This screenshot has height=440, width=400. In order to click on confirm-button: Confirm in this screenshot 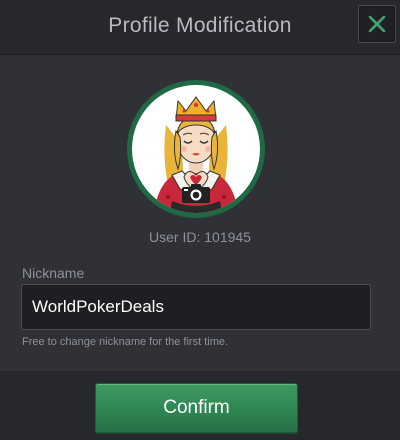, I will do `click(196, 408)`.